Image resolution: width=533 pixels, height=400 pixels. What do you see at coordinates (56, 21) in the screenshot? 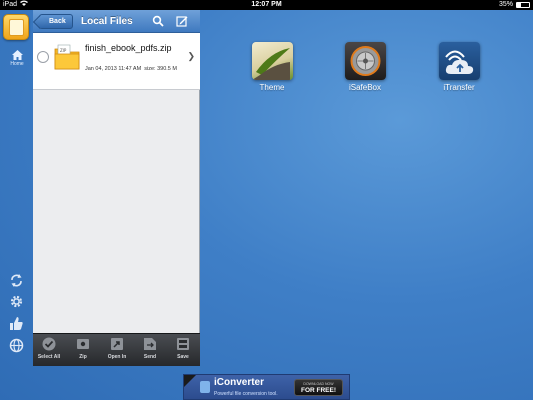
I see `back-button: Back` at bounding box center [56, 21].